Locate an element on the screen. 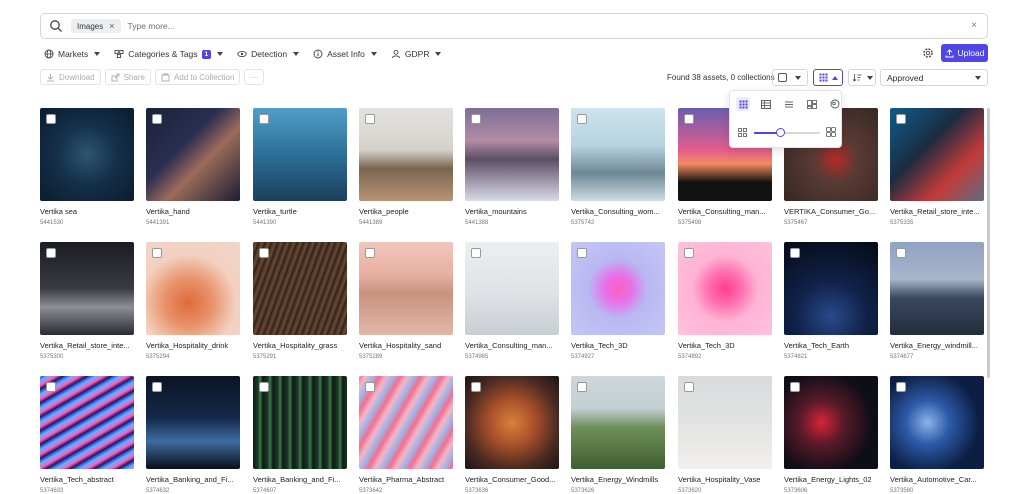 This screenshot has width=1024, height=494. asset-title: Vertika sea is located at coordinates (90, 211).